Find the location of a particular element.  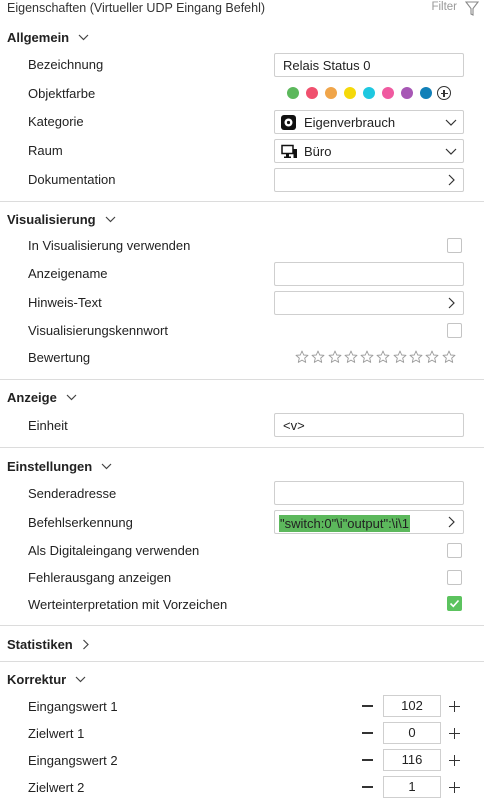

zielwert-2-input: 1 is located at coordinates (412, 787).